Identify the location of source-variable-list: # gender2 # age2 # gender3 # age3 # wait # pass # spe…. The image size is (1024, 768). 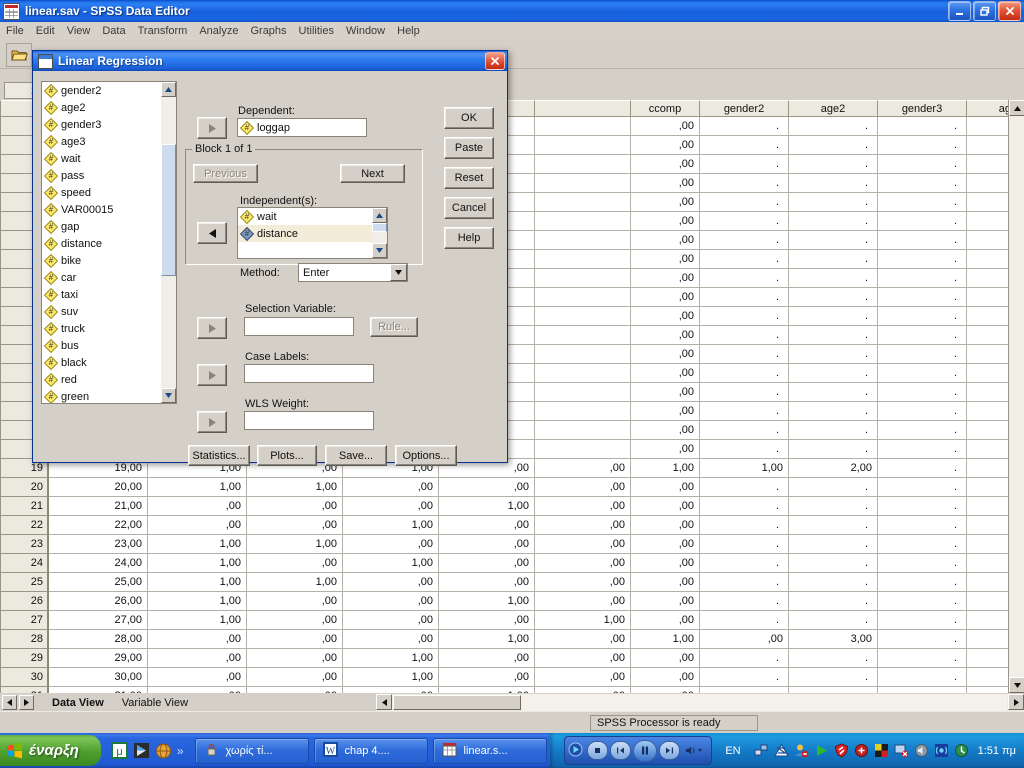
(109, 242).